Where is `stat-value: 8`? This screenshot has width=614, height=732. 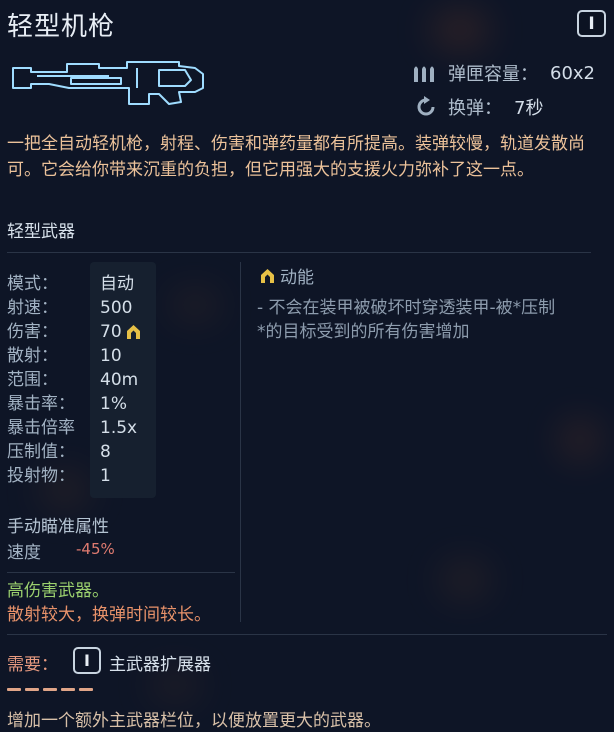 stat-value: 8 is located at coordinates (105, 452).